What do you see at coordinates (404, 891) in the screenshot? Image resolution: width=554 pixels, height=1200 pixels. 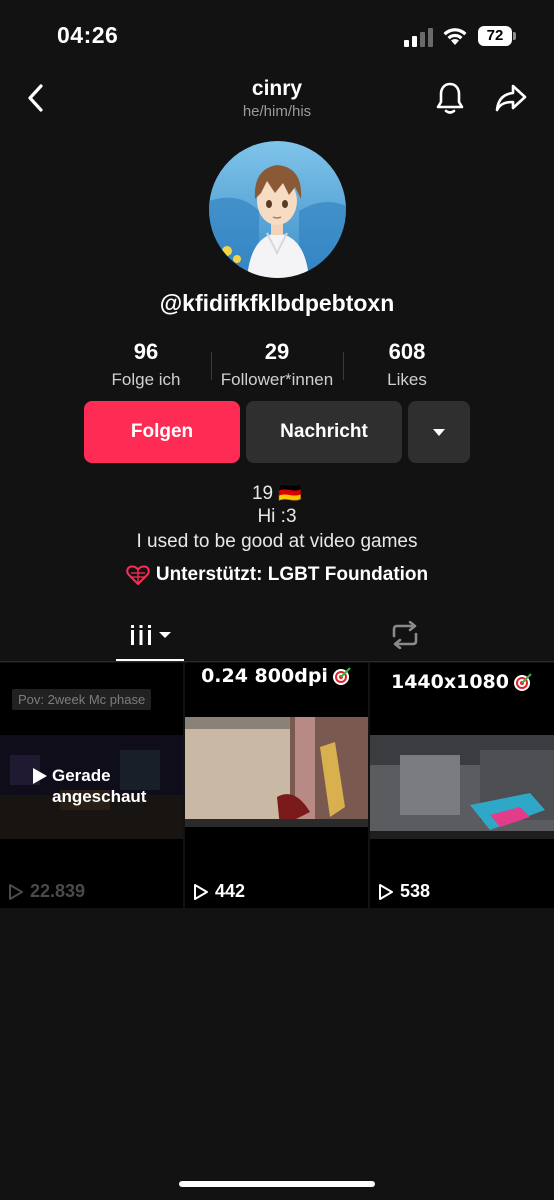 I see `view-count: 538` at bounding box center [404, 891].